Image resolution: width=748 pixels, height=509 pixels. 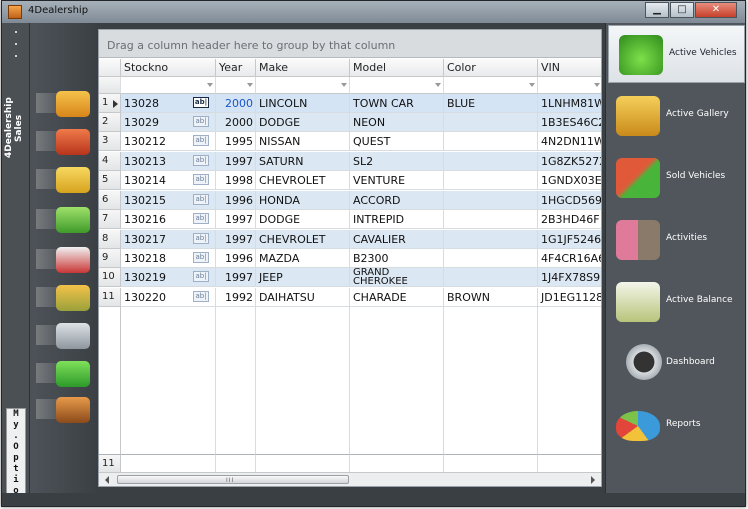 What do you see at coordinates (491, 103) in the screenshot?
I see `cell-color: BLUE` at bounding box center [491, 103].